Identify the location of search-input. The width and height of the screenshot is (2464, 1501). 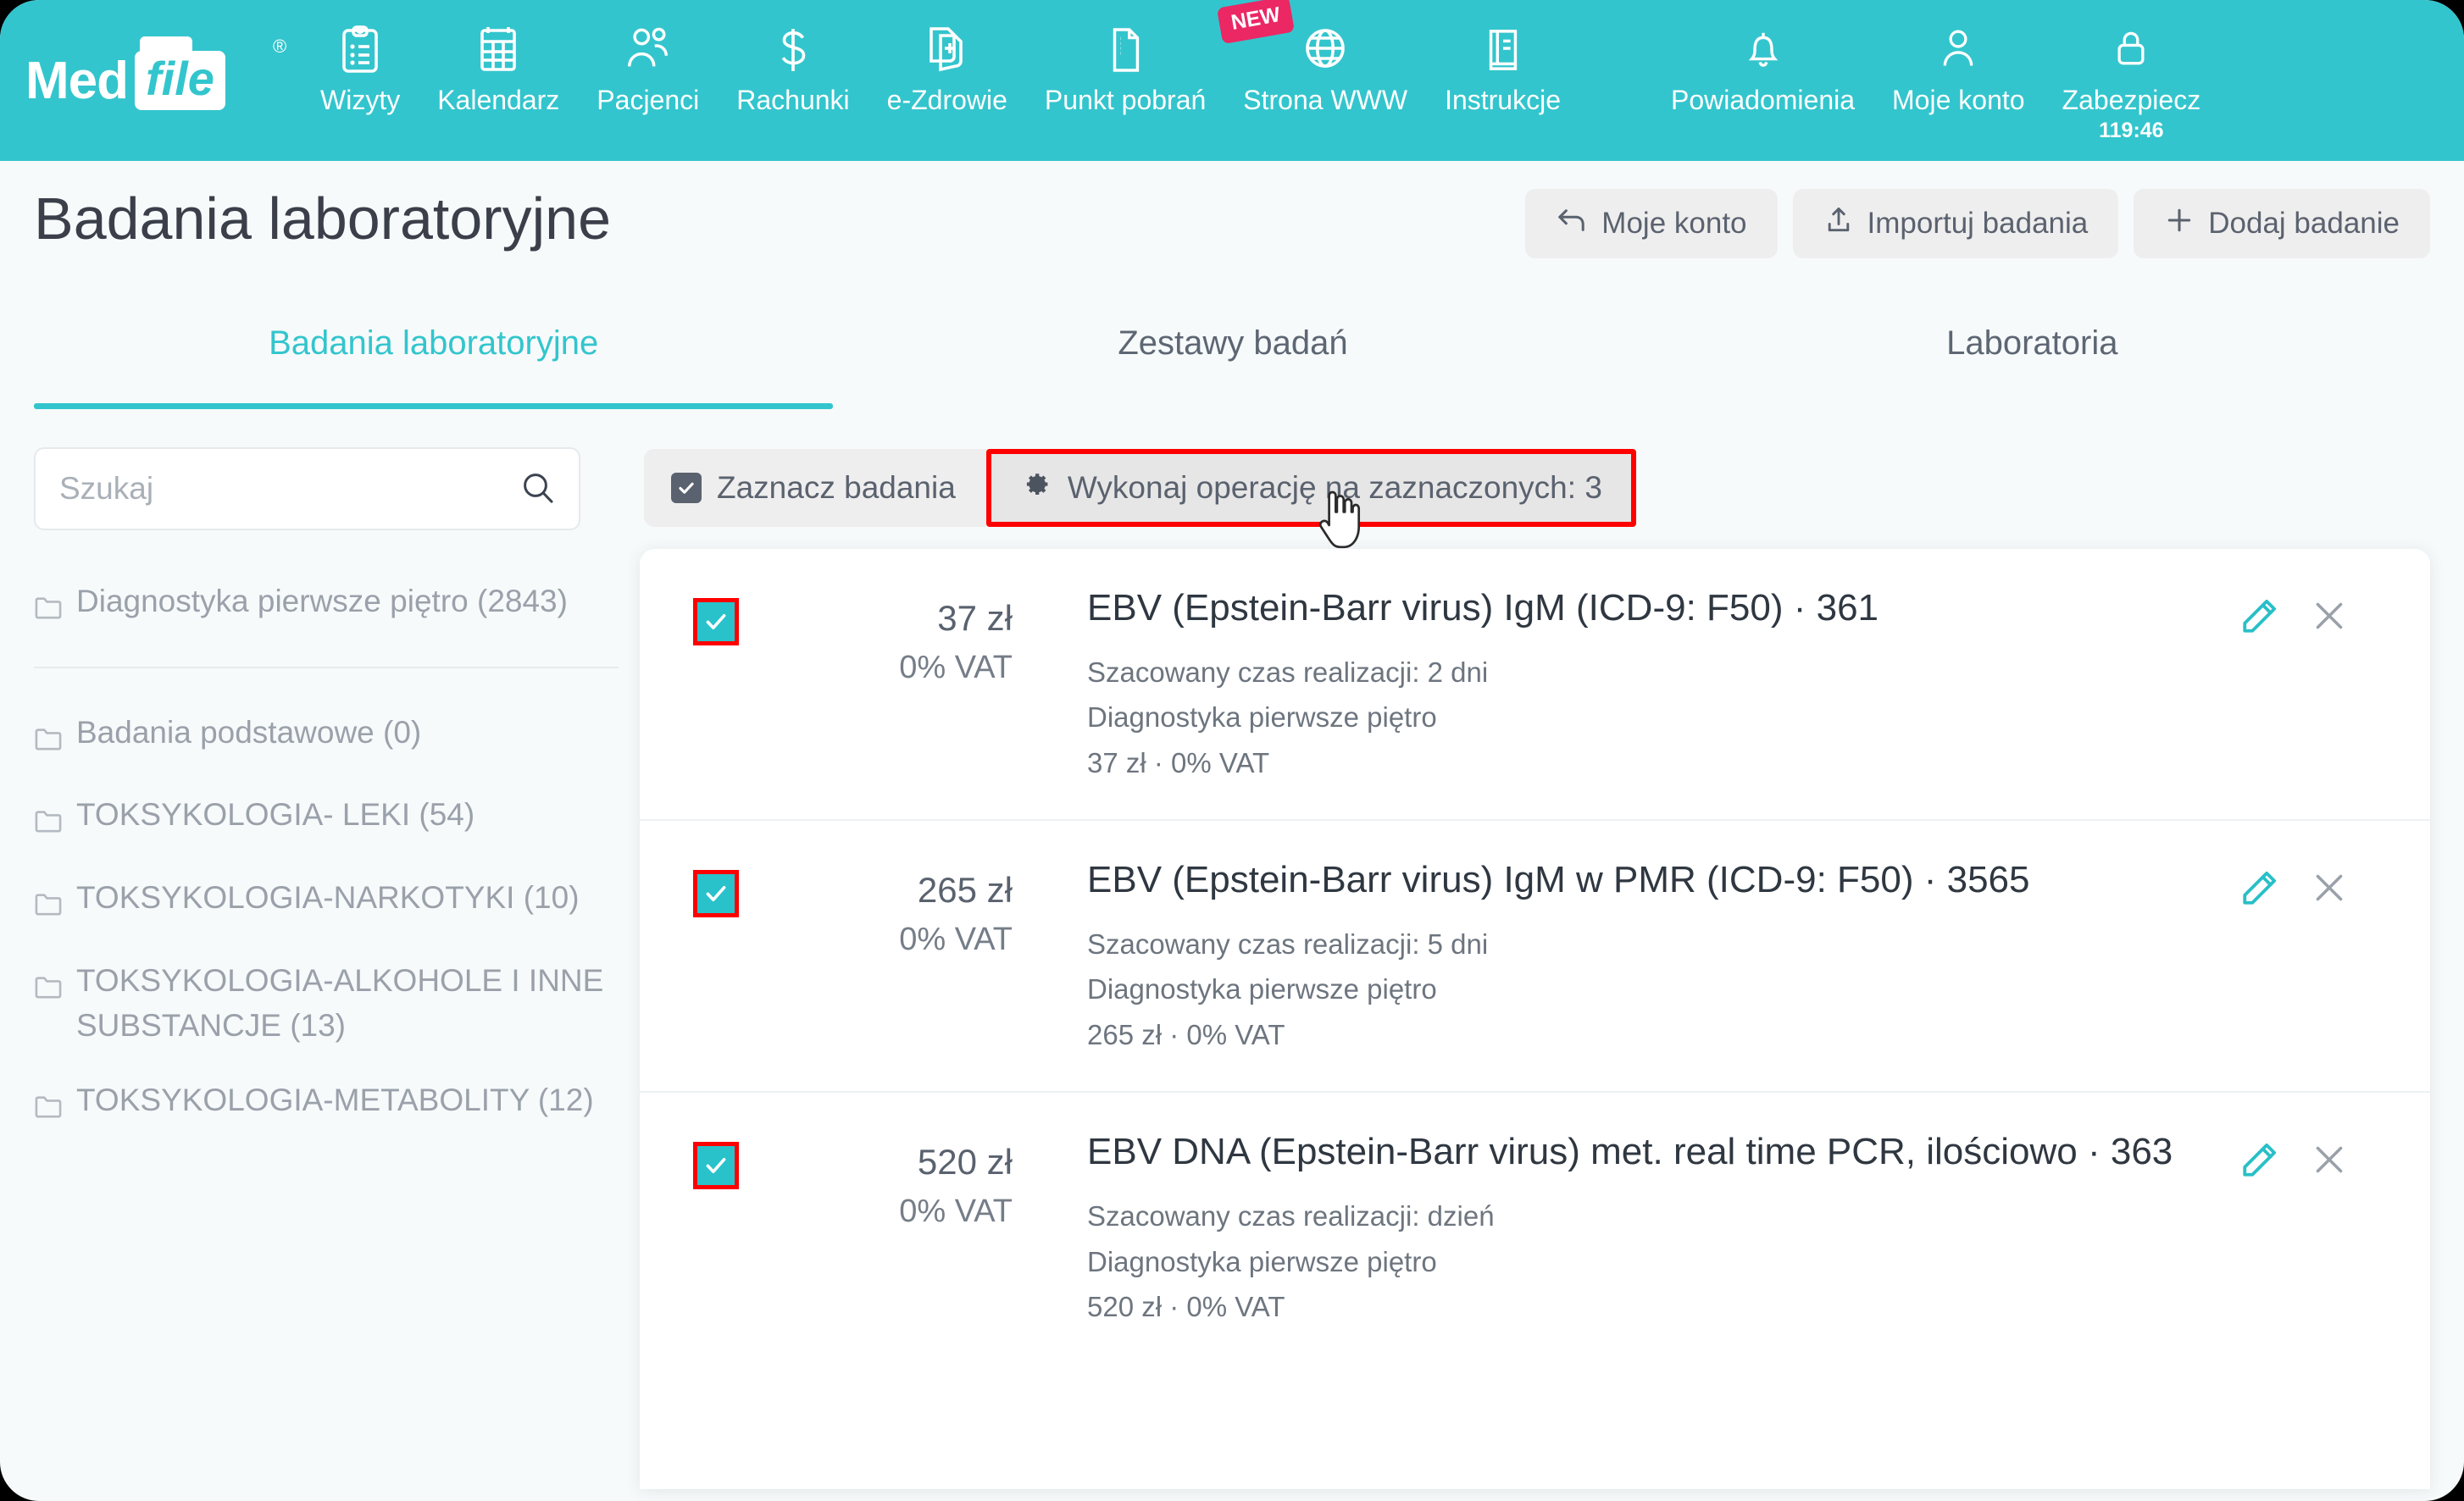
(256, 489).